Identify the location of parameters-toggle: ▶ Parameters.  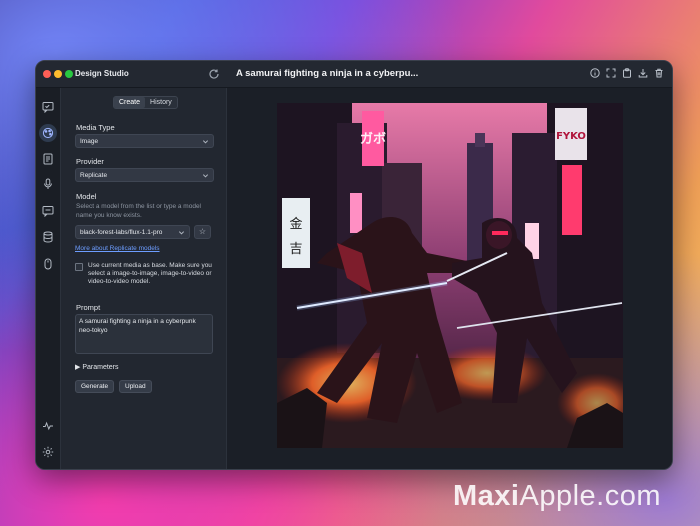
(97, 367).